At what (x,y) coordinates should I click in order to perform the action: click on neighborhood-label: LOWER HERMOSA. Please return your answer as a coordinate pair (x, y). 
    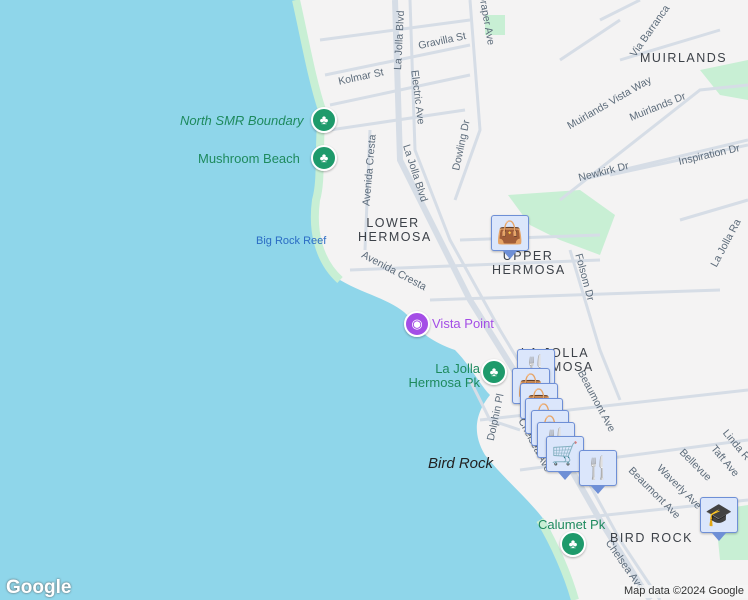
    Looking at the image, I should click on (395, 230).